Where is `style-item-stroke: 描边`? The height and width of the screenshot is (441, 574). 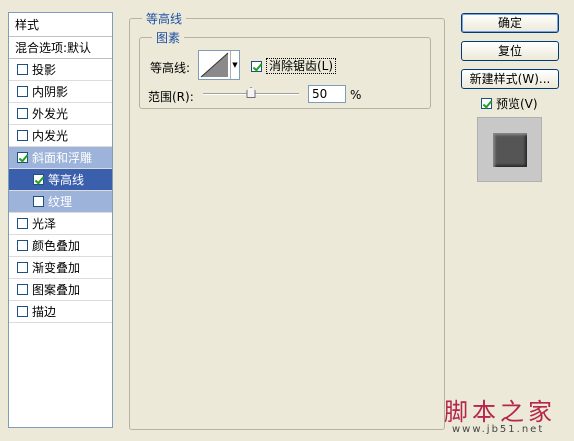 style-item-stroke: 描边 is located at coordinates (60, 312).